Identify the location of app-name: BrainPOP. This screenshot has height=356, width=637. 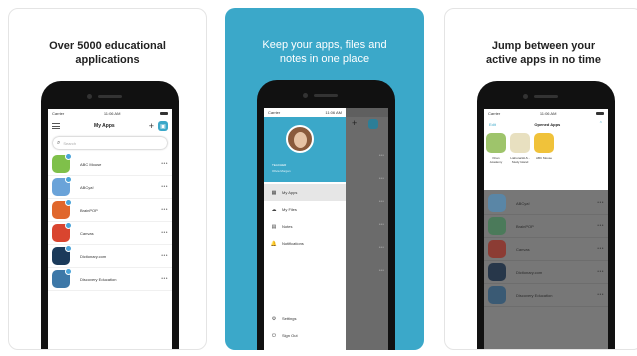
(525, 226).